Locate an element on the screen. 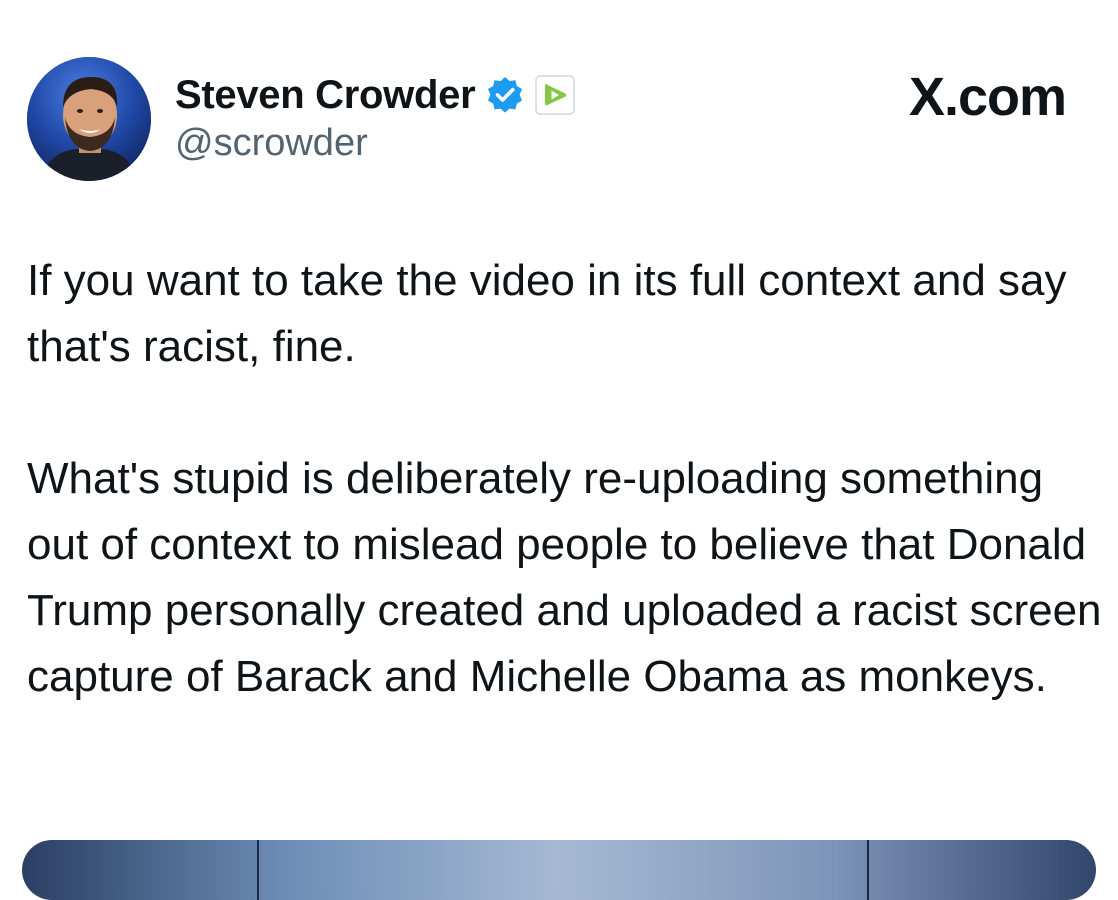  rumble-logo-icon is located at coordinates (555, 95).